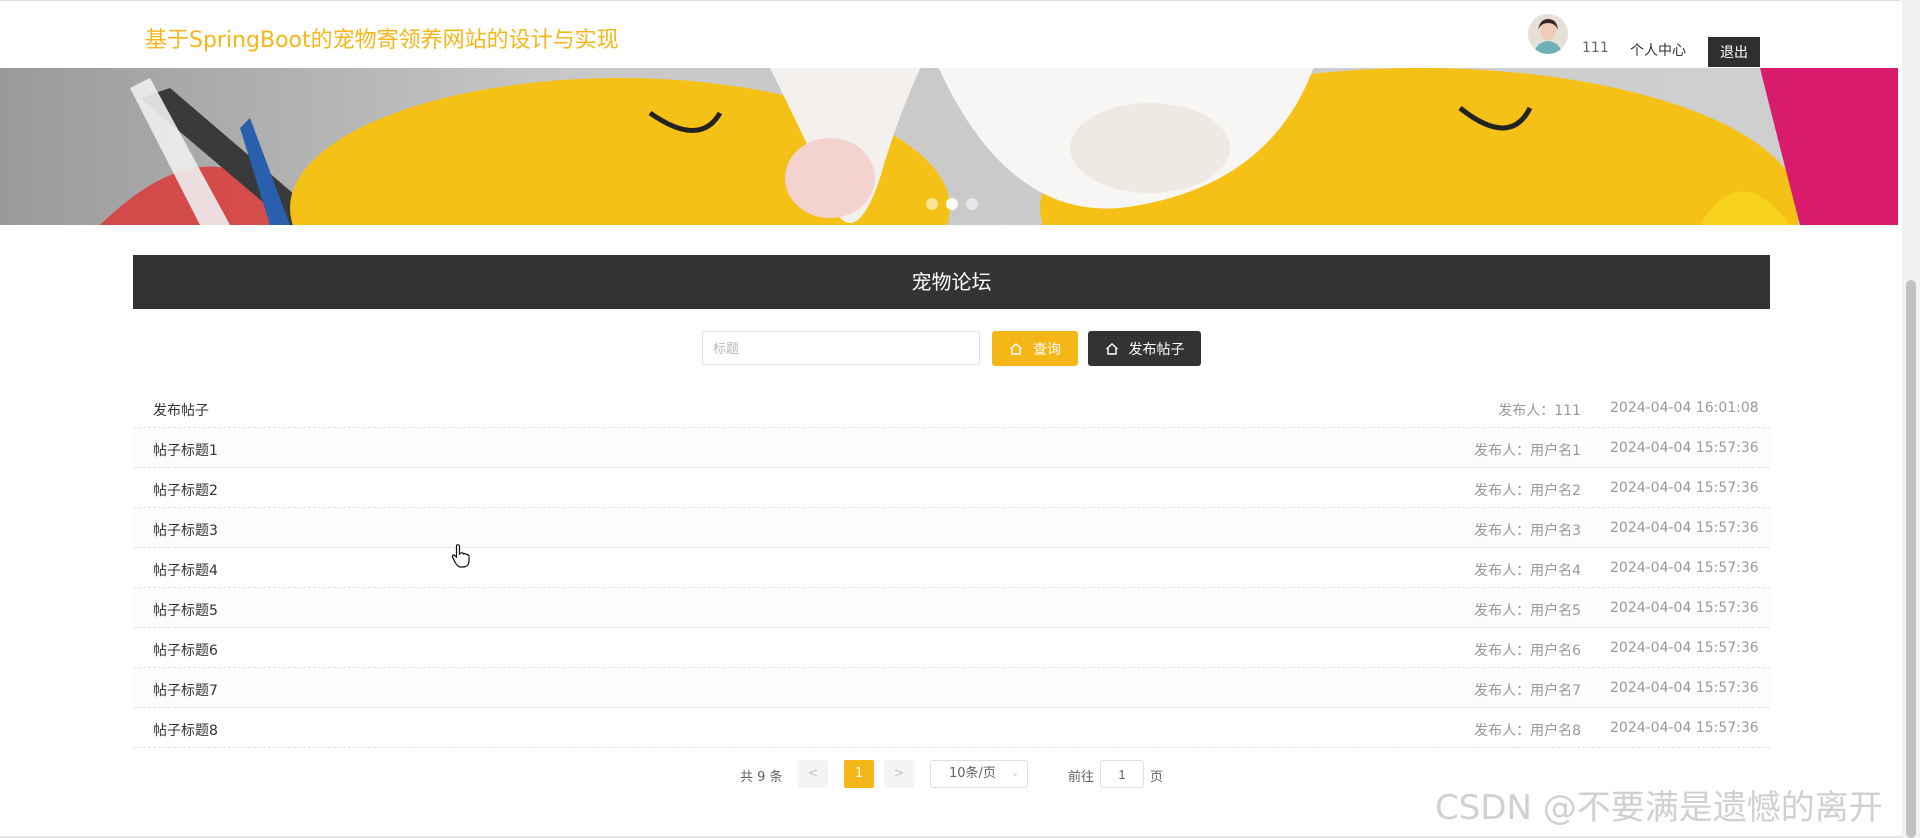  I want to click on post-author: 发布人：111, so click(1539, 411).